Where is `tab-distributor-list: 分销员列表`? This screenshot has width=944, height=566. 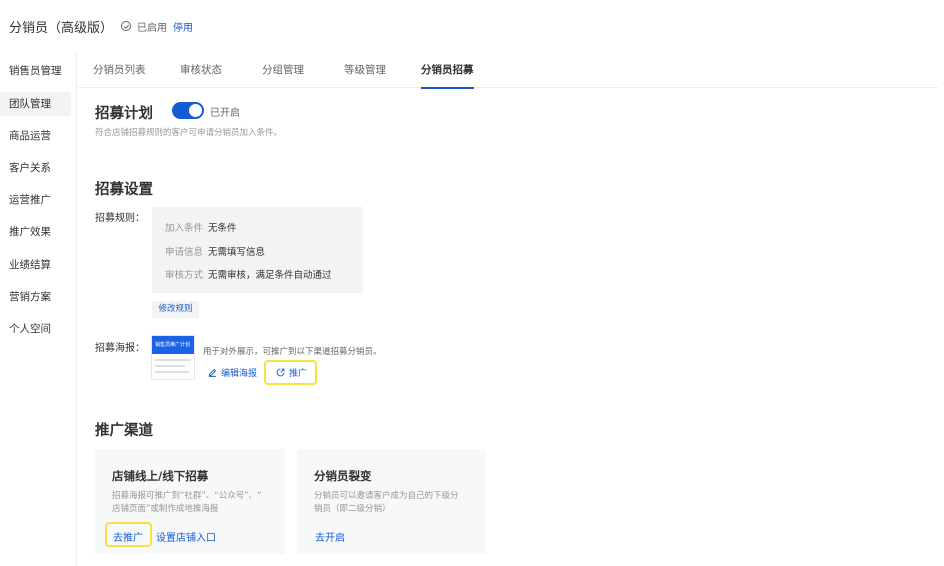 tab-distributor-list: 分销员列表 is located at coordinates (119, 70).